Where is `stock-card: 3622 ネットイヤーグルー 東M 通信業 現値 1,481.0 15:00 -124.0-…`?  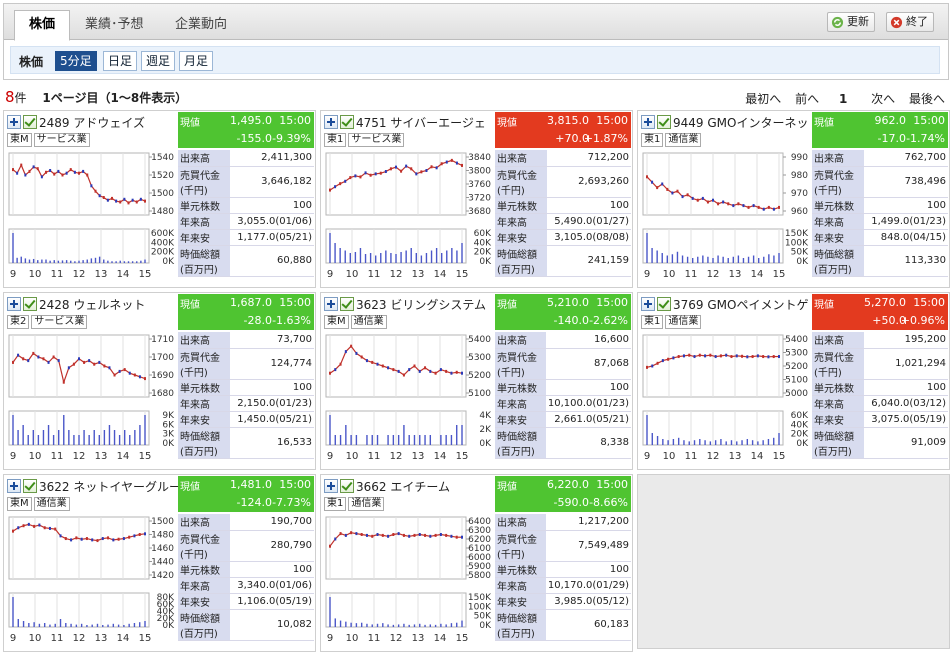 stock-card: 3622 ネットイヤーグルー 東M 通信業 現値 1,481.0 15:00 -124.0-… is located at coordinates (159, 563).